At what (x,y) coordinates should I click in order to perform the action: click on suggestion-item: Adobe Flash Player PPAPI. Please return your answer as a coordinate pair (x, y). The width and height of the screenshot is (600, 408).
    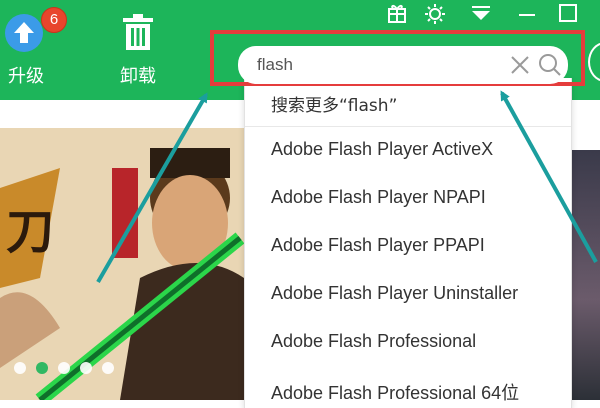
    Looking at the image, I should click on (378, 245).